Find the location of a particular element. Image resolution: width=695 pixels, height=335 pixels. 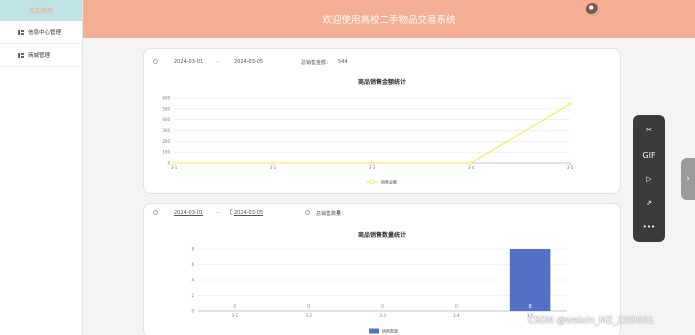

chevron-right-icon: › is located at coordinates (688, 179).